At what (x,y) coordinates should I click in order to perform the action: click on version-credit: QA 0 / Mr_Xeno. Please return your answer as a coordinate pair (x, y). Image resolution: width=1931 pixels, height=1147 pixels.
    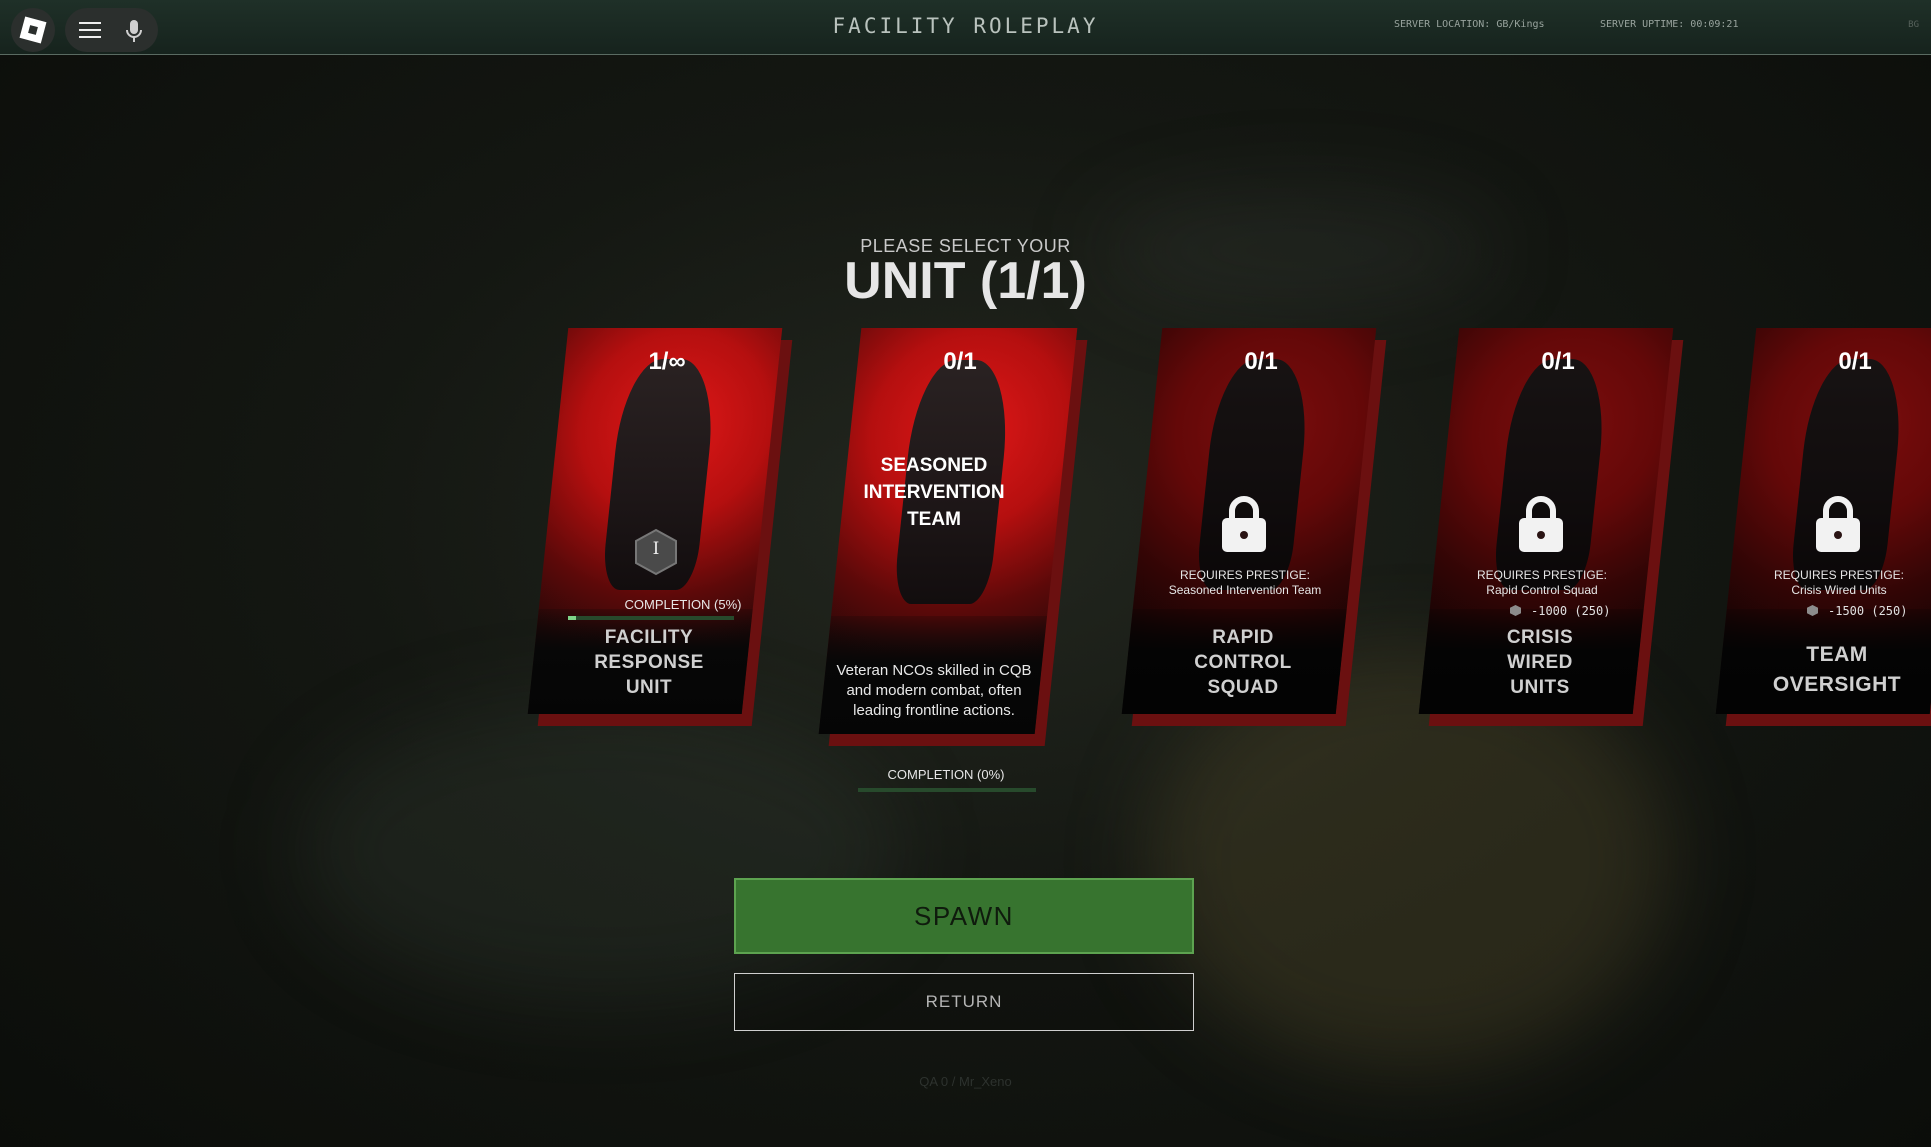
    Looking at the image, I should click on (965, 1081).